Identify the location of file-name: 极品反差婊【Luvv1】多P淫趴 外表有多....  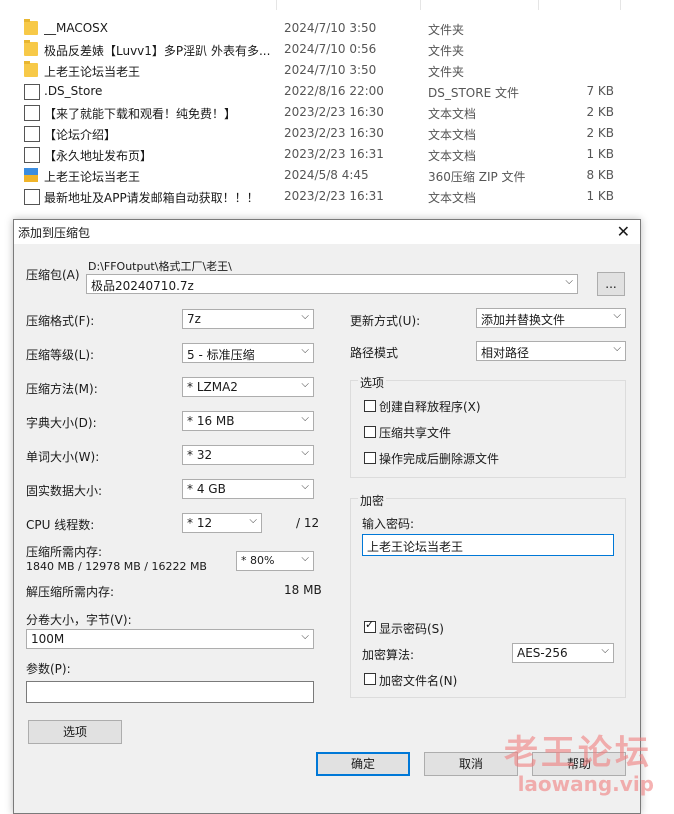
(157, 51).